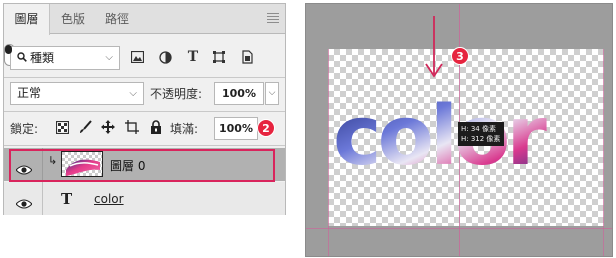 The width and height of the screenshot is (616, 258). What do you see at coordinates (481, 139) in the screenshot?
I see `measurement-line-2: H: 312 像素` at bounding box center [481, 139].